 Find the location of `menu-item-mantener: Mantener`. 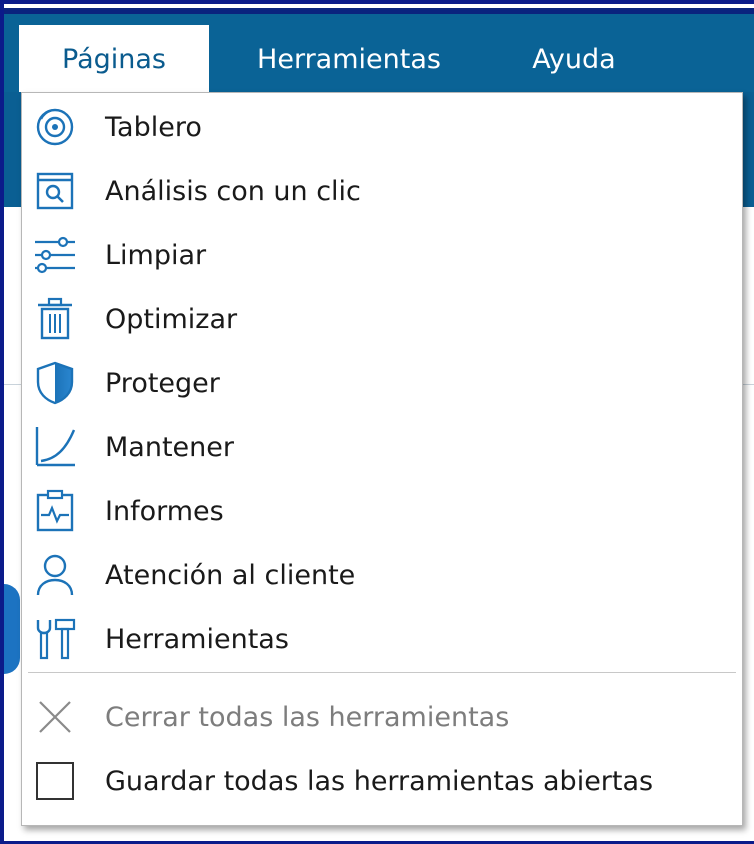

menu-item-mantener: Mantener is located at coordinates (382, 447).